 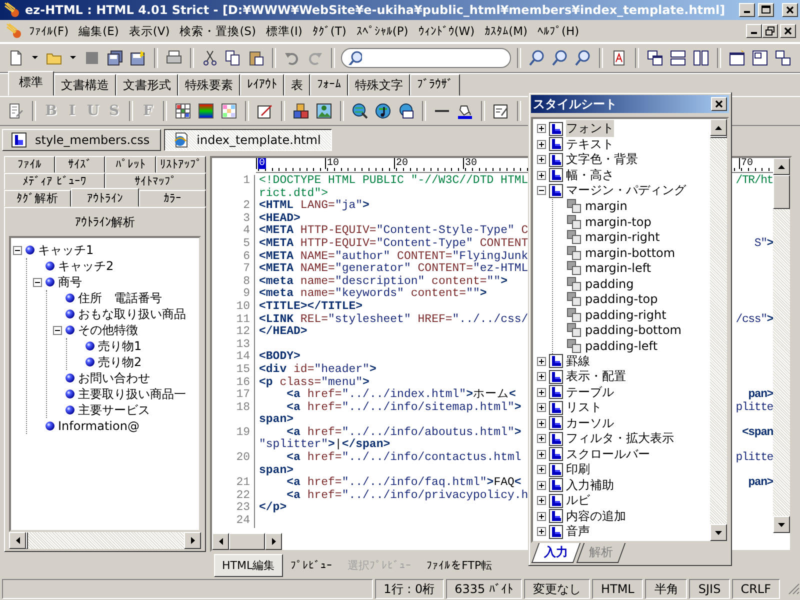 What do you see at coordinates (382, 31) in the screenshot?
I see `menu-item: ｽﾍﾟｼｬﾙ(P)` at bounding box center [382, 31].